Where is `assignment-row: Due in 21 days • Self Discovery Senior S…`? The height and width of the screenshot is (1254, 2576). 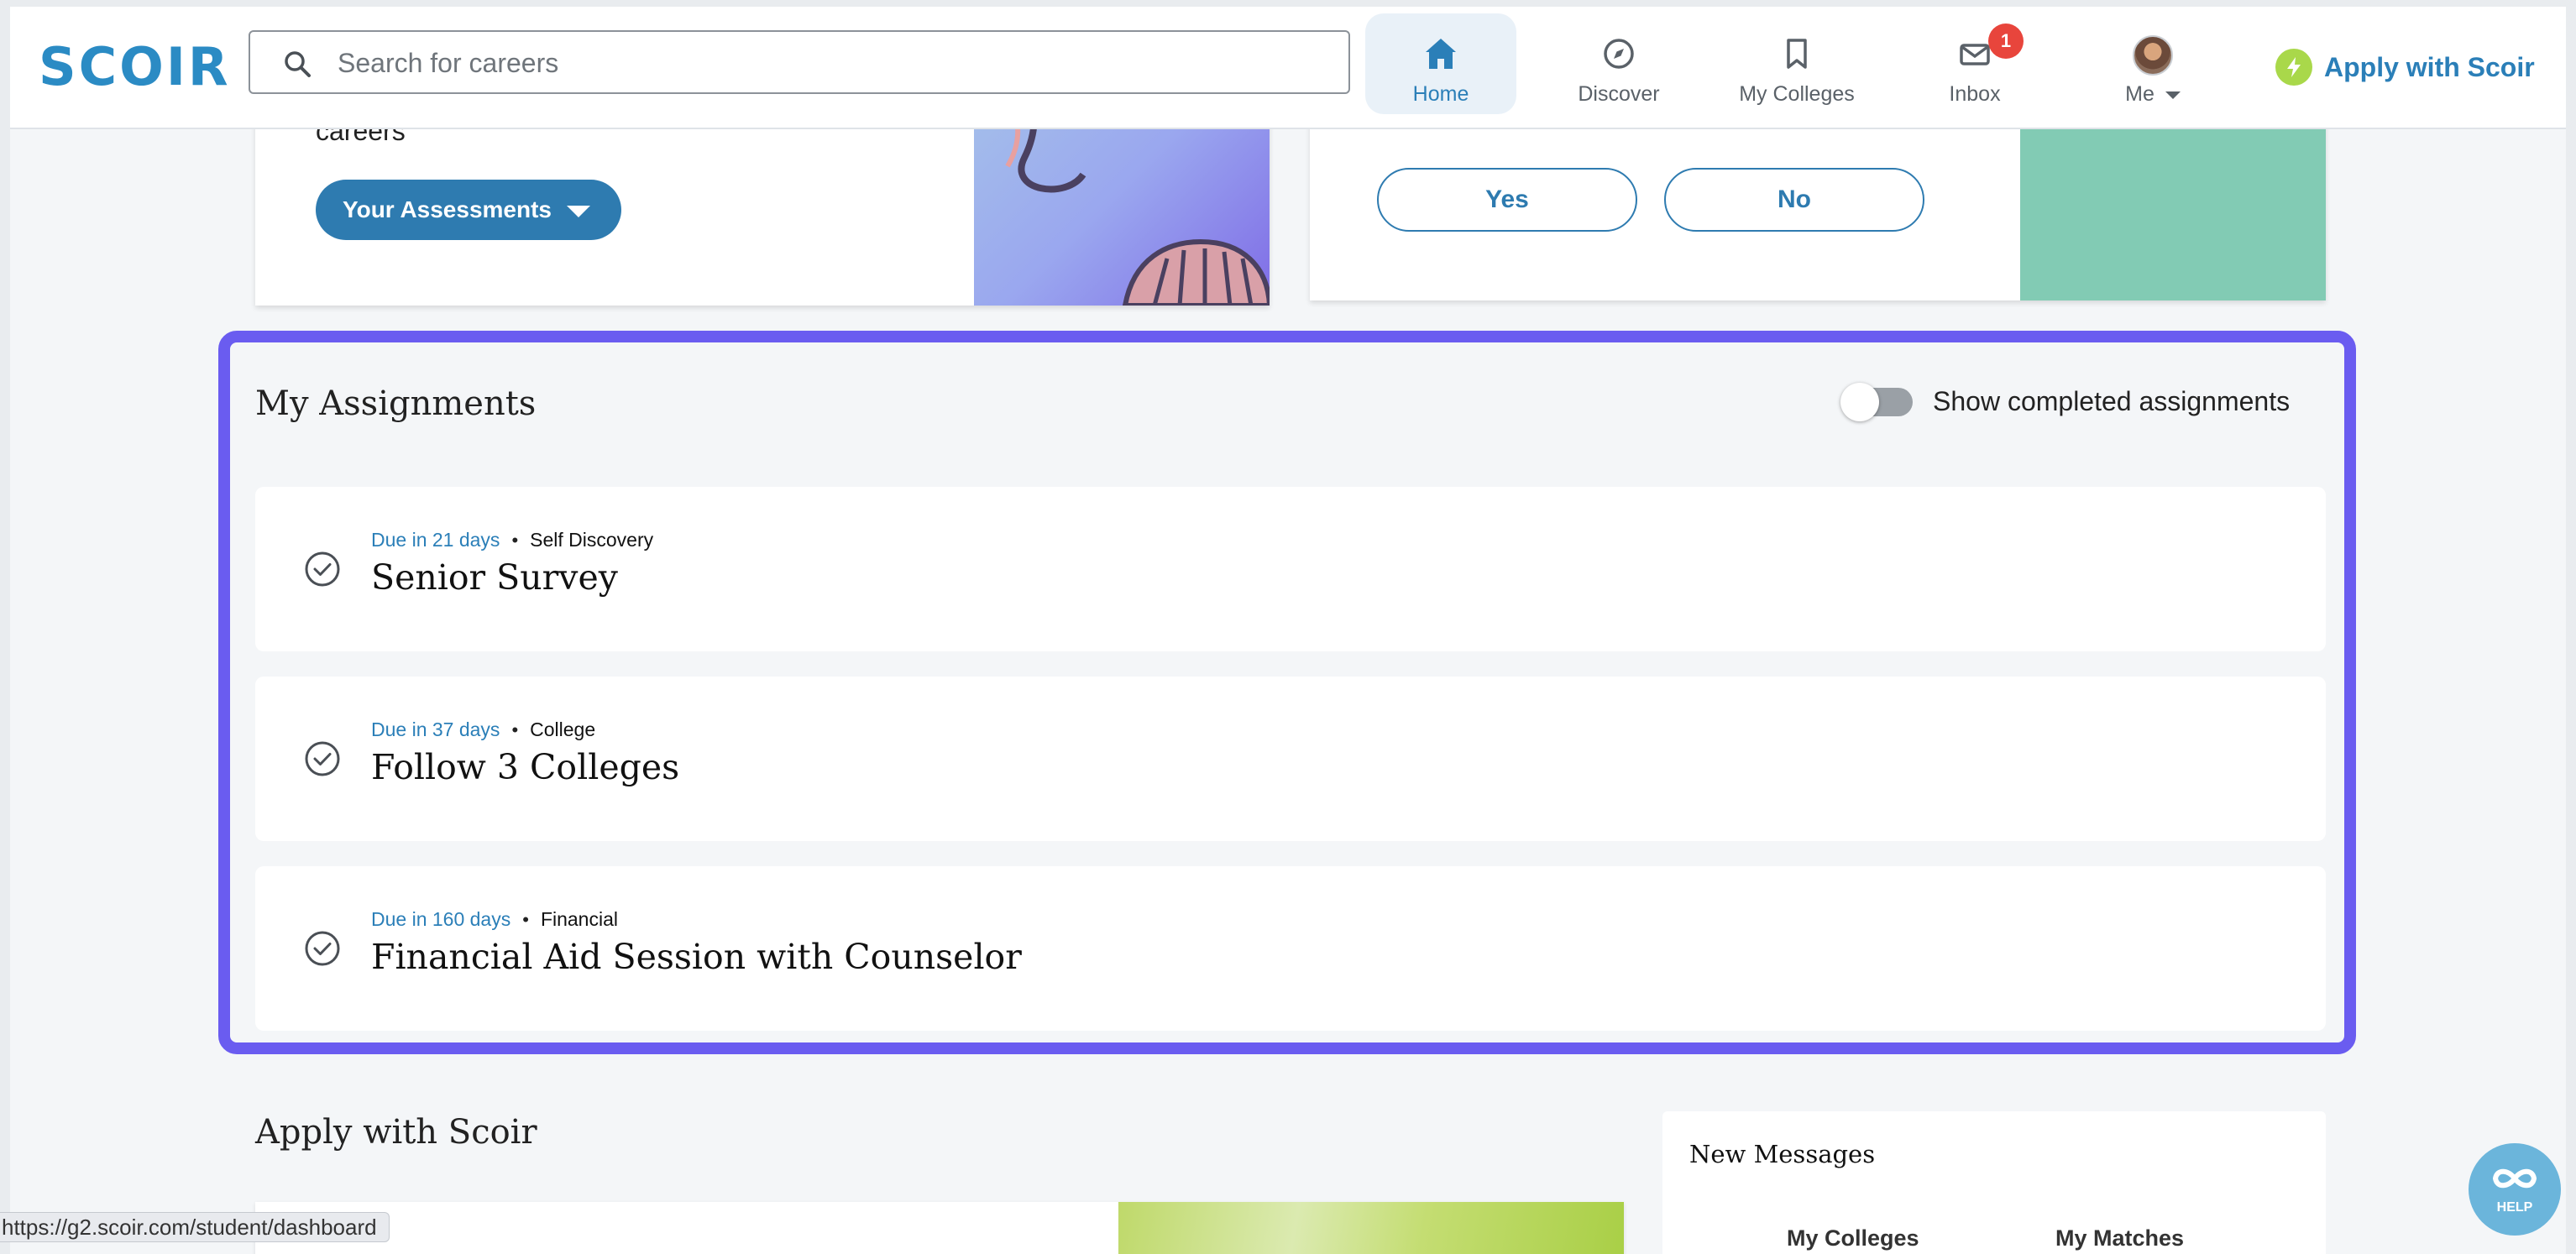 assignment-row: Due in 21 days • Self Discovery Senior S… is located at coordinates (1291, 569).